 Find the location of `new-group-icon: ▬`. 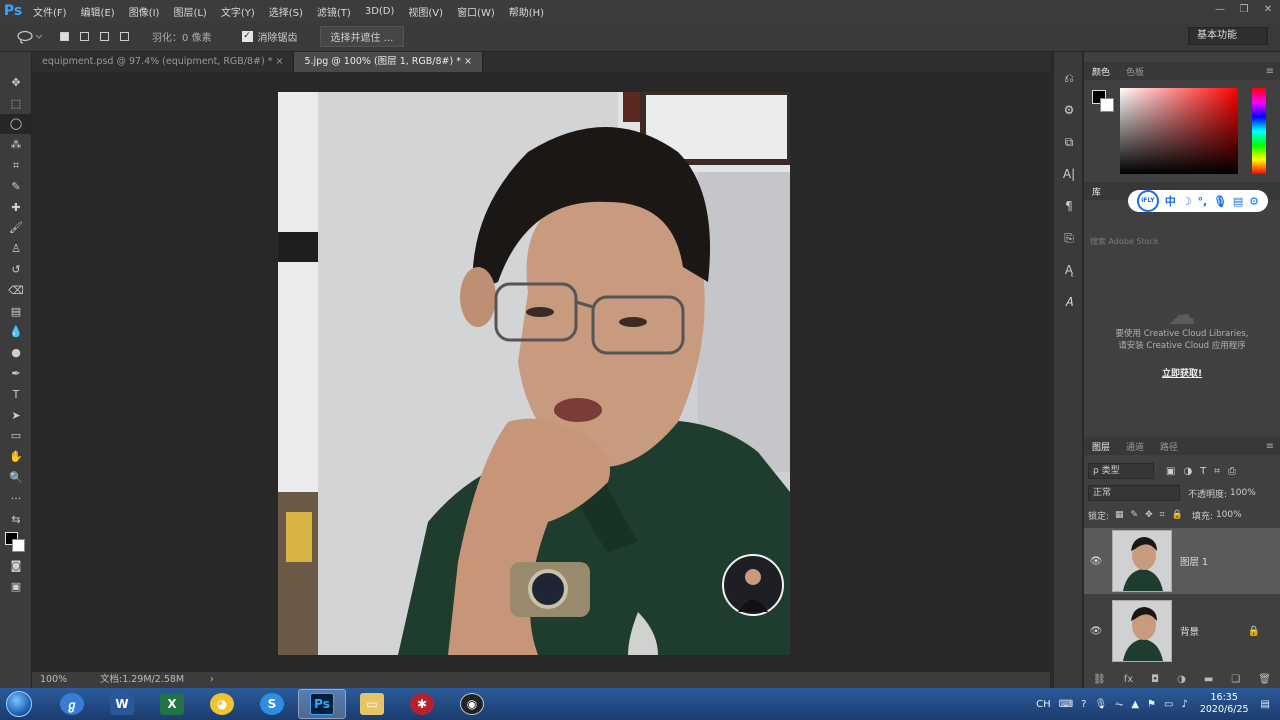

new-group-icon: ▬ is located at coordinates (1208, 679).